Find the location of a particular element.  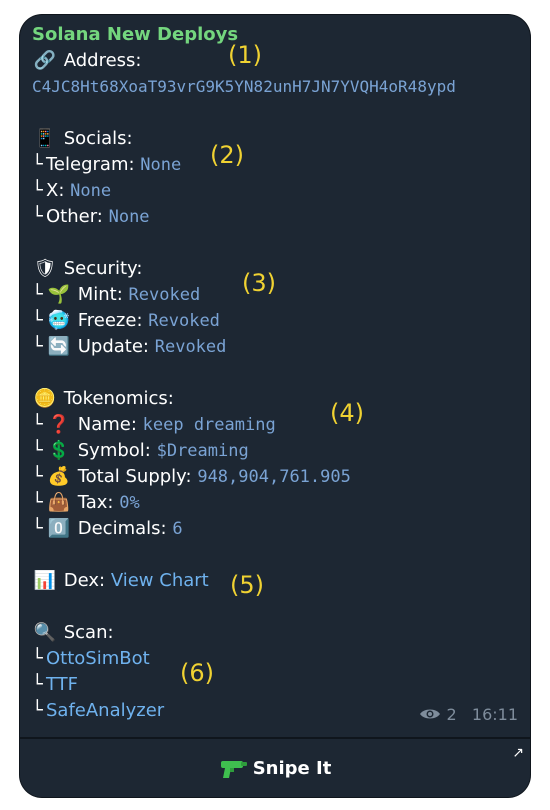

name-row: └ ❓ Name: keep dreaming is located at coordinates (154, 425).